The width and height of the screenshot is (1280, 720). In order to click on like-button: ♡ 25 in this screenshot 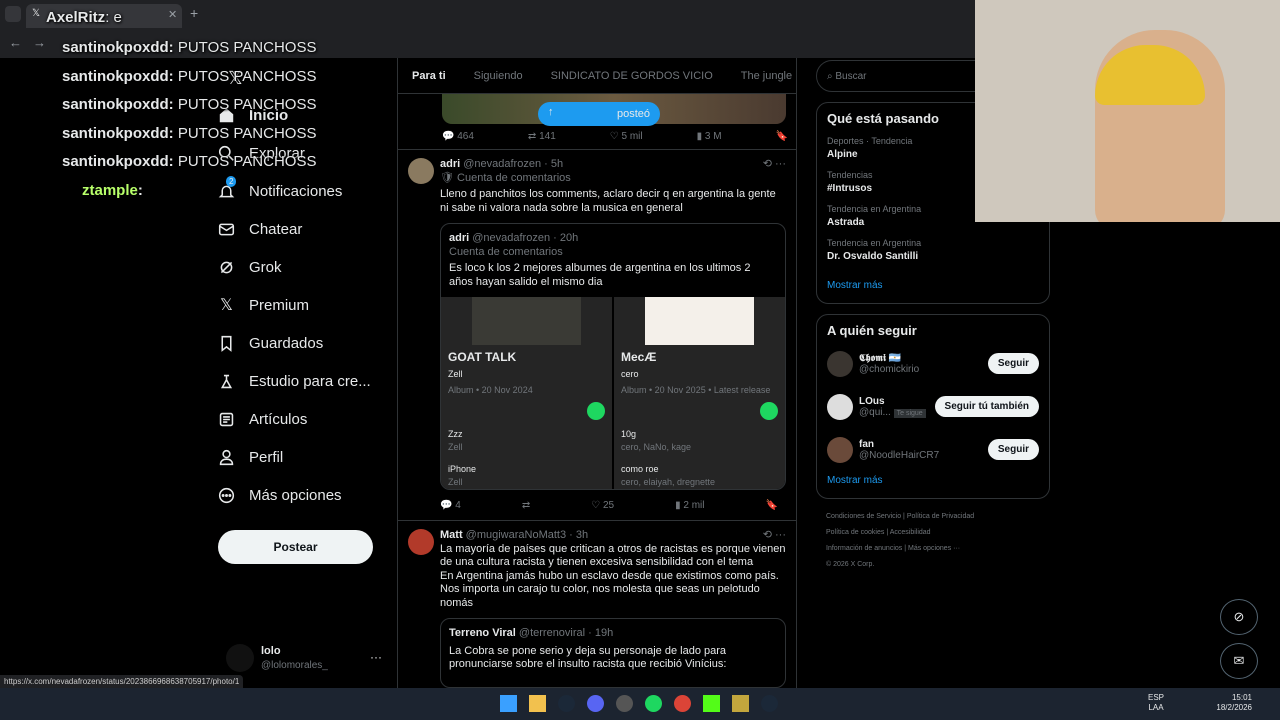, I will do `click(602, 505)`.